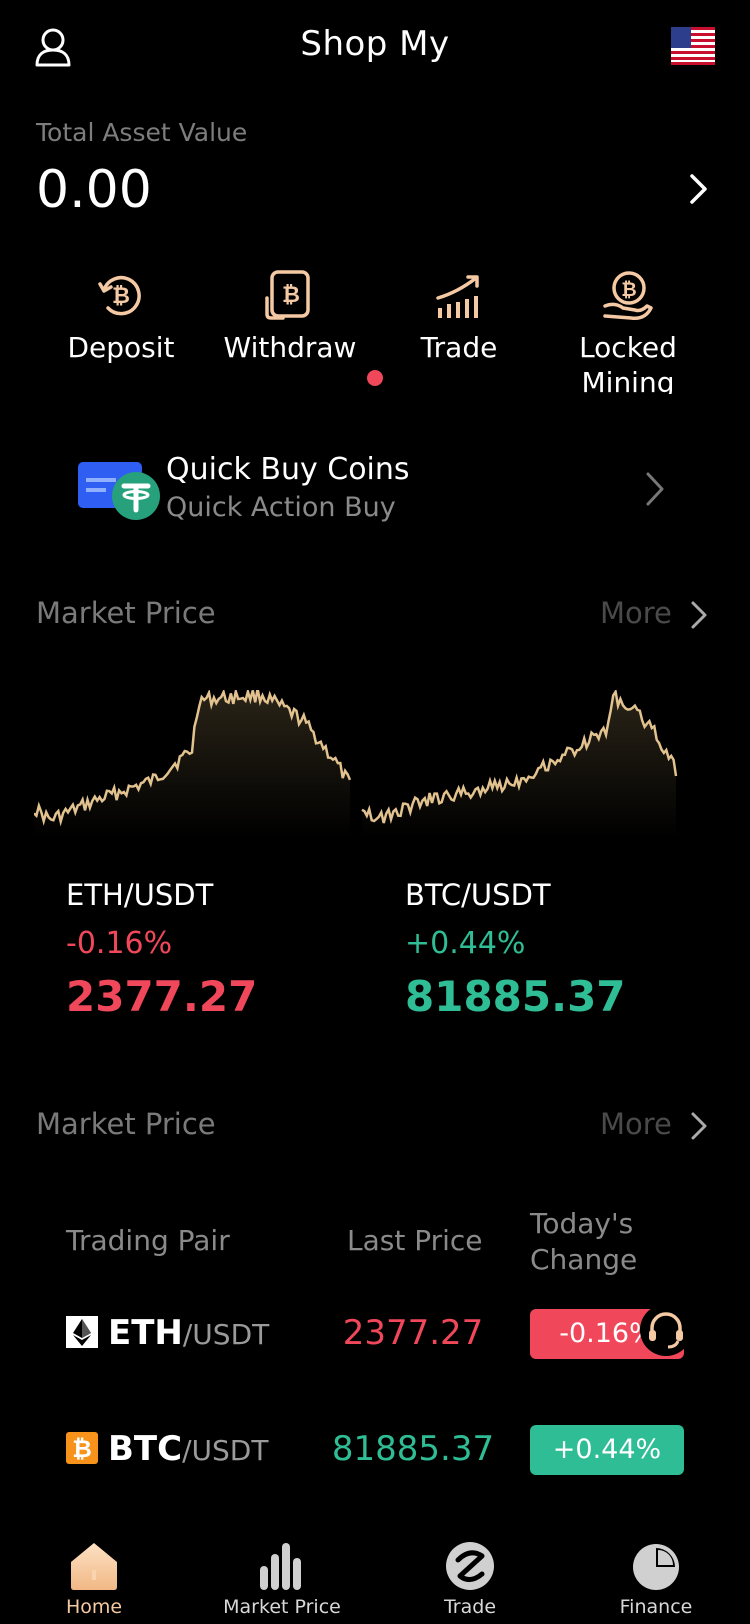  I want to click on table-row: ETH/USDT 2377.27 -0.16%, so click(375, 1332).